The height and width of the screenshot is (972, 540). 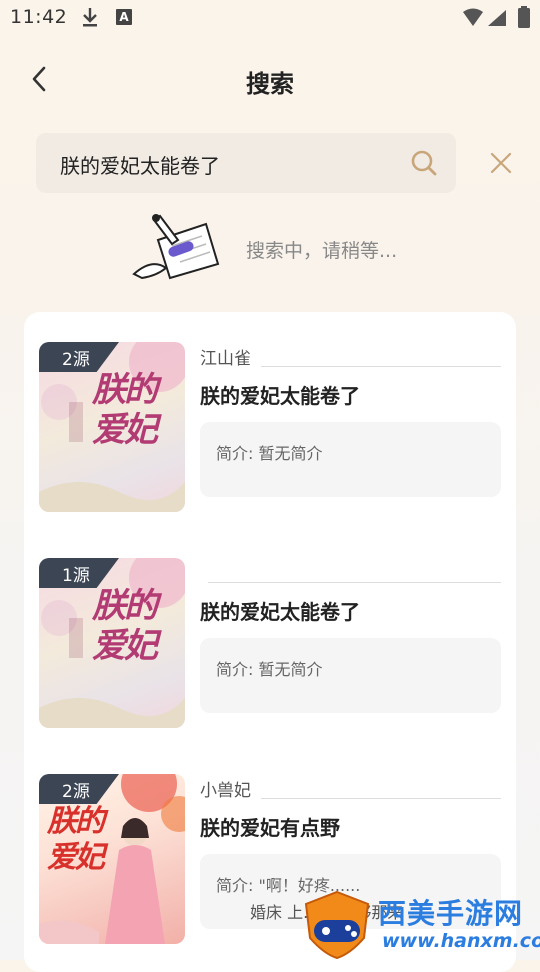 I want to click on header: 搜索, so click(x=270, y=80).